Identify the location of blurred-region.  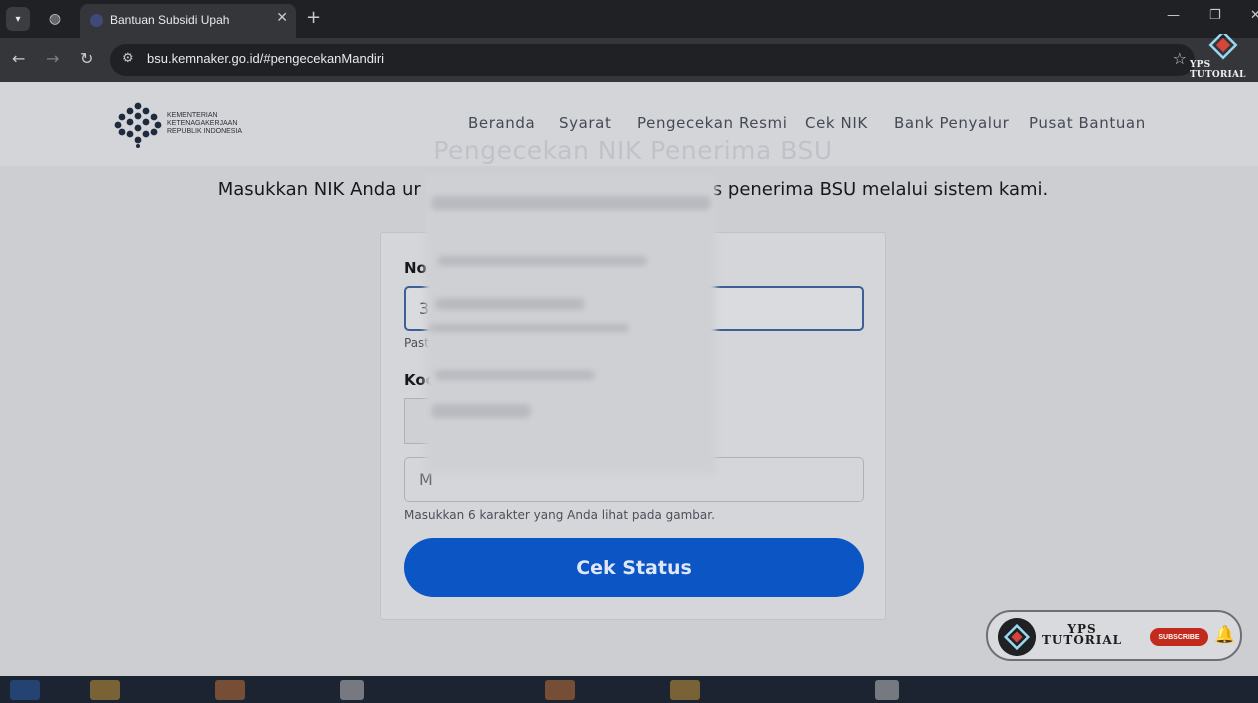
(570, 324).